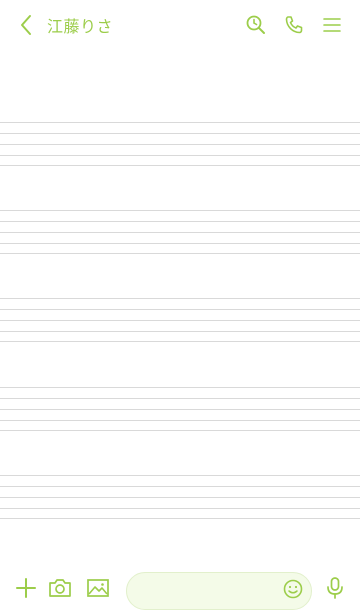 Image resolution: width=360 pixels, height=616 pixels. I want to click on message-bar, so click(180, 591).